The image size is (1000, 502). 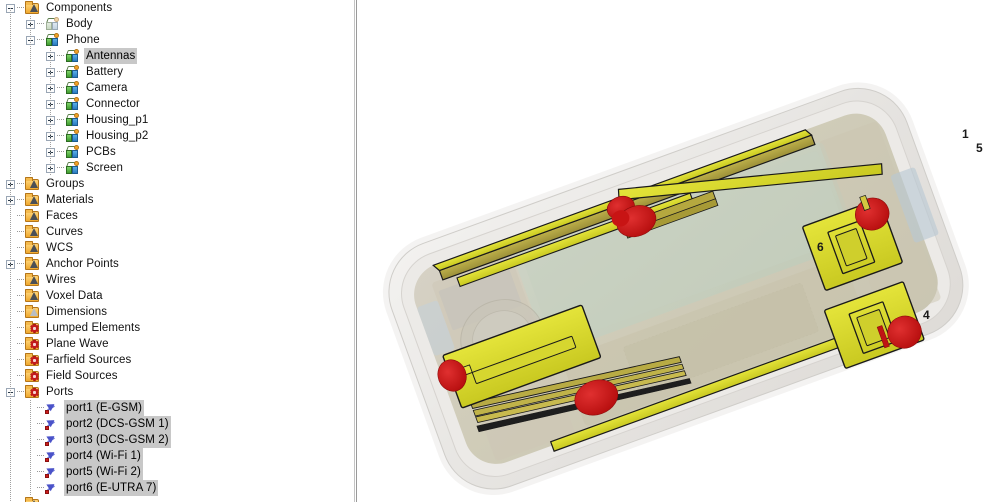 I want to click on tree-item-label: Screen, so click(x=105, y=168).